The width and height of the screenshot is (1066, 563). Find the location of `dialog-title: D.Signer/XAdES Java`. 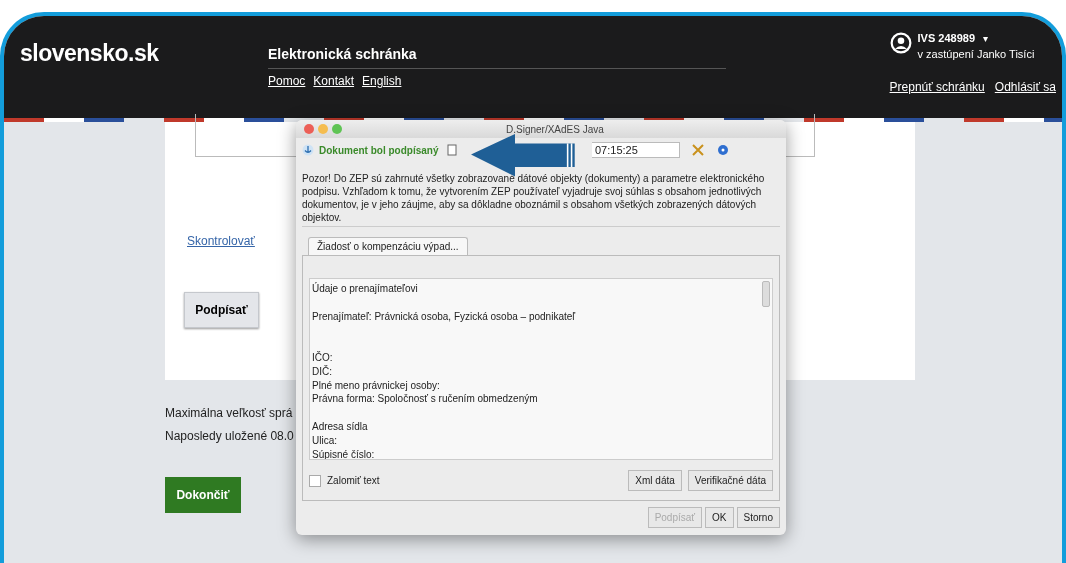

dialog-title: D.Signer/XAdES Java is located at coordinates (555, 129).